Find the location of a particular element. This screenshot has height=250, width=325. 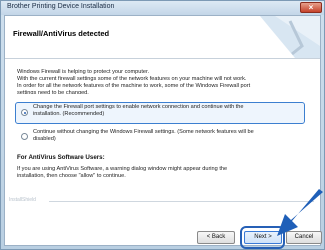

antivirus-heading: For AntiVirus Software Users: is located at coordinates (61, 157).